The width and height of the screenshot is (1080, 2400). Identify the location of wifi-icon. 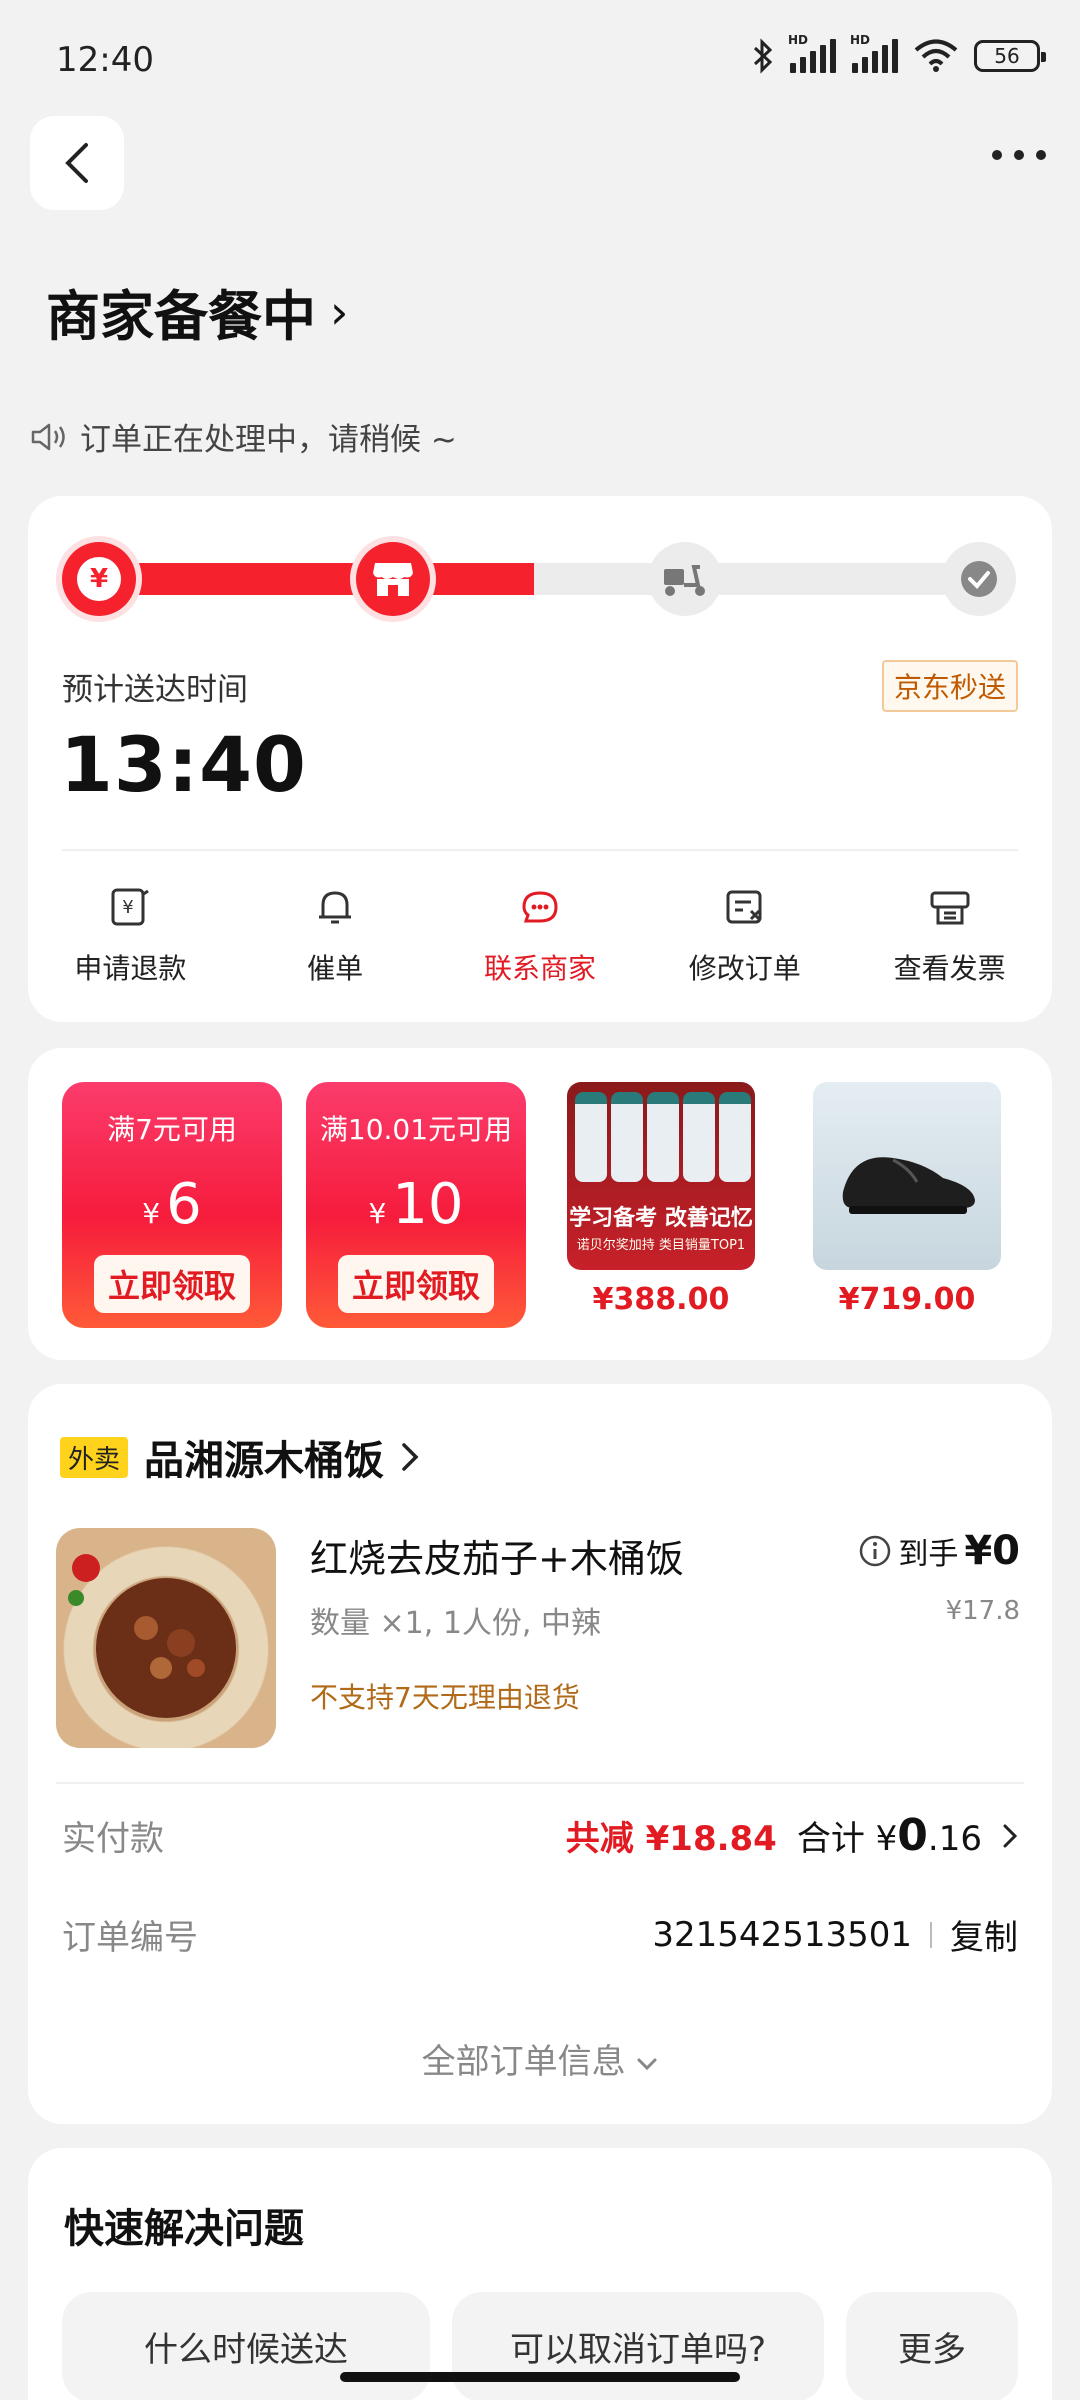
(936, 55).